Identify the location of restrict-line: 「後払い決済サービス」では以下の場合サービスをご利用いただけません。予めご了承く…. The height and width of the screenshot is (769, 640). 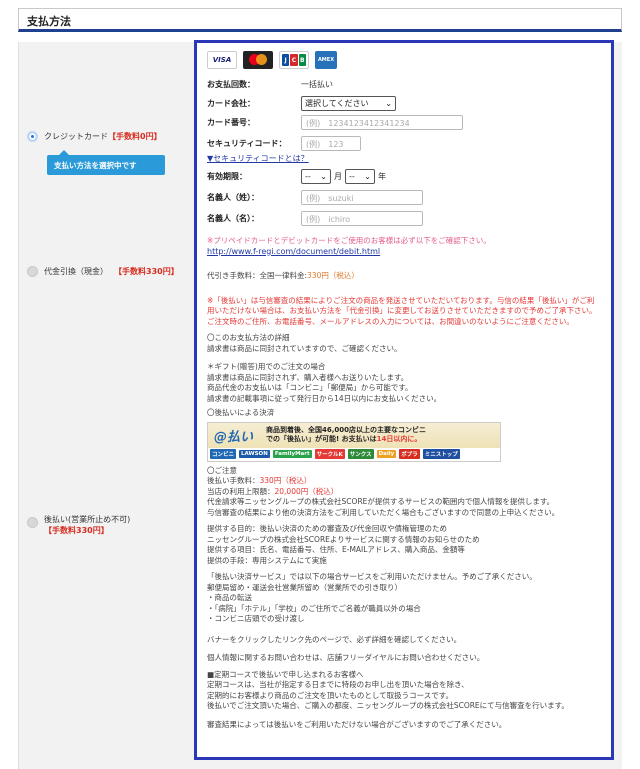
(372, 576).